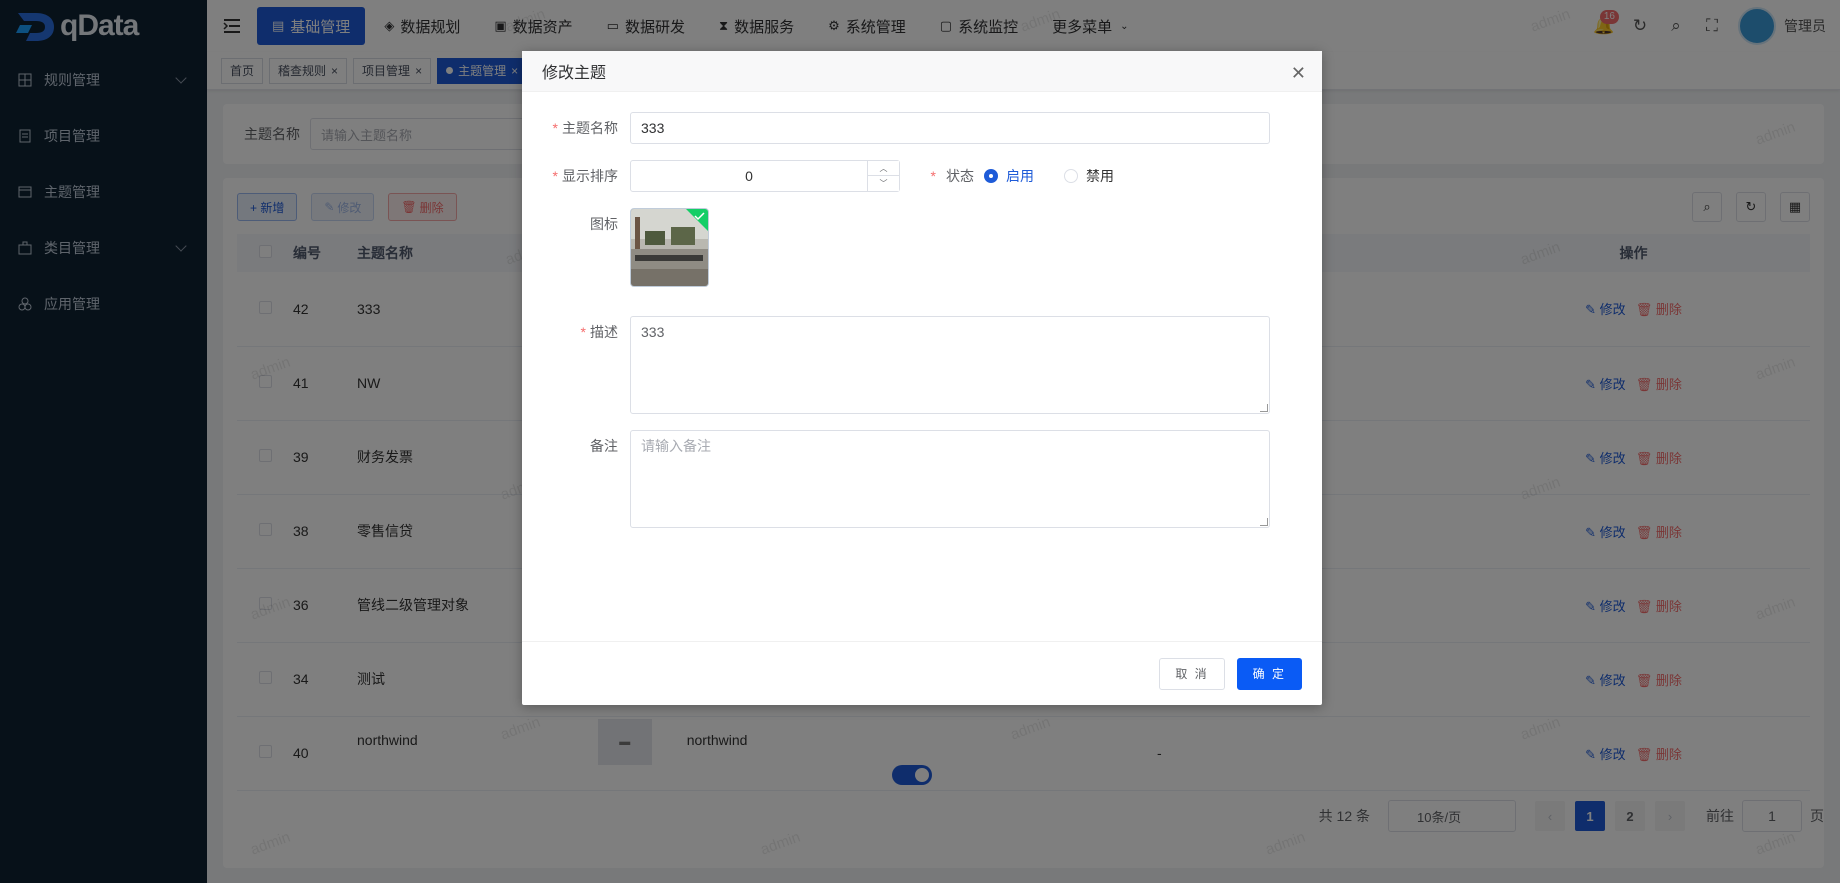  Describe the element at coordinates (883, 168) in the screenshot. I see `increment-icon: ︿` at that location.